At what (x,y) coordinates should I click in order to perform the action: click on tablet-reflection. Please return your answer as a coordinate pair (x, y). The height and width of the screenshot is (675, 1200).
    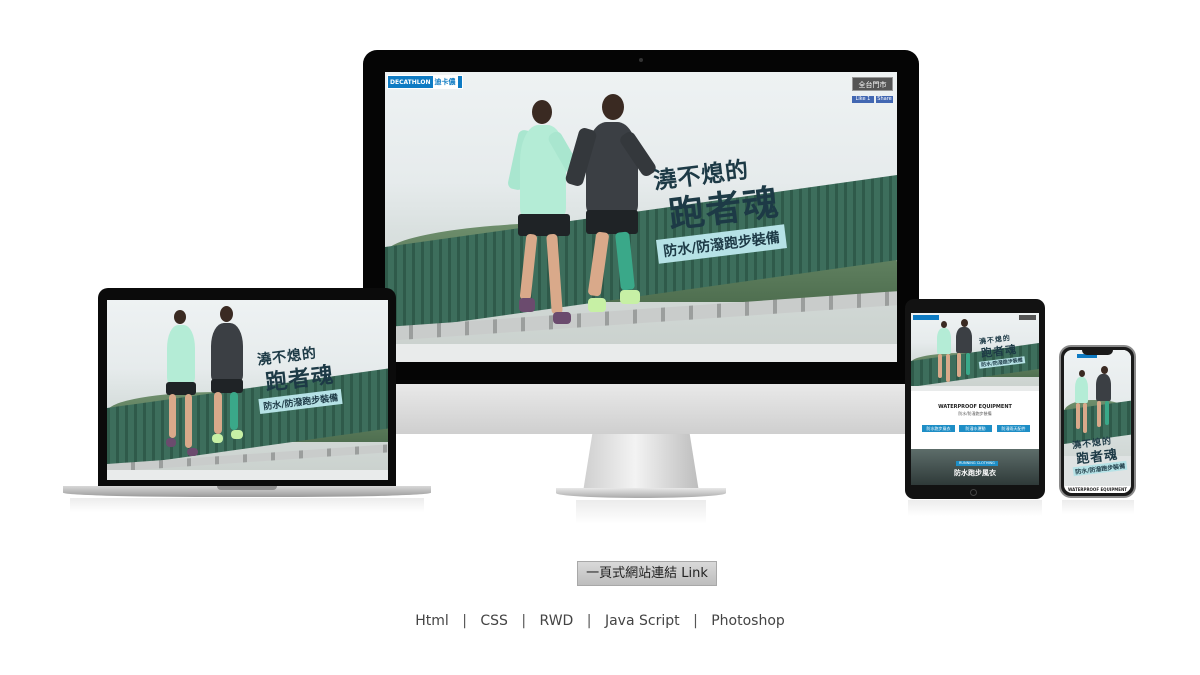
    Looking at the image, I should click on (975, 508).